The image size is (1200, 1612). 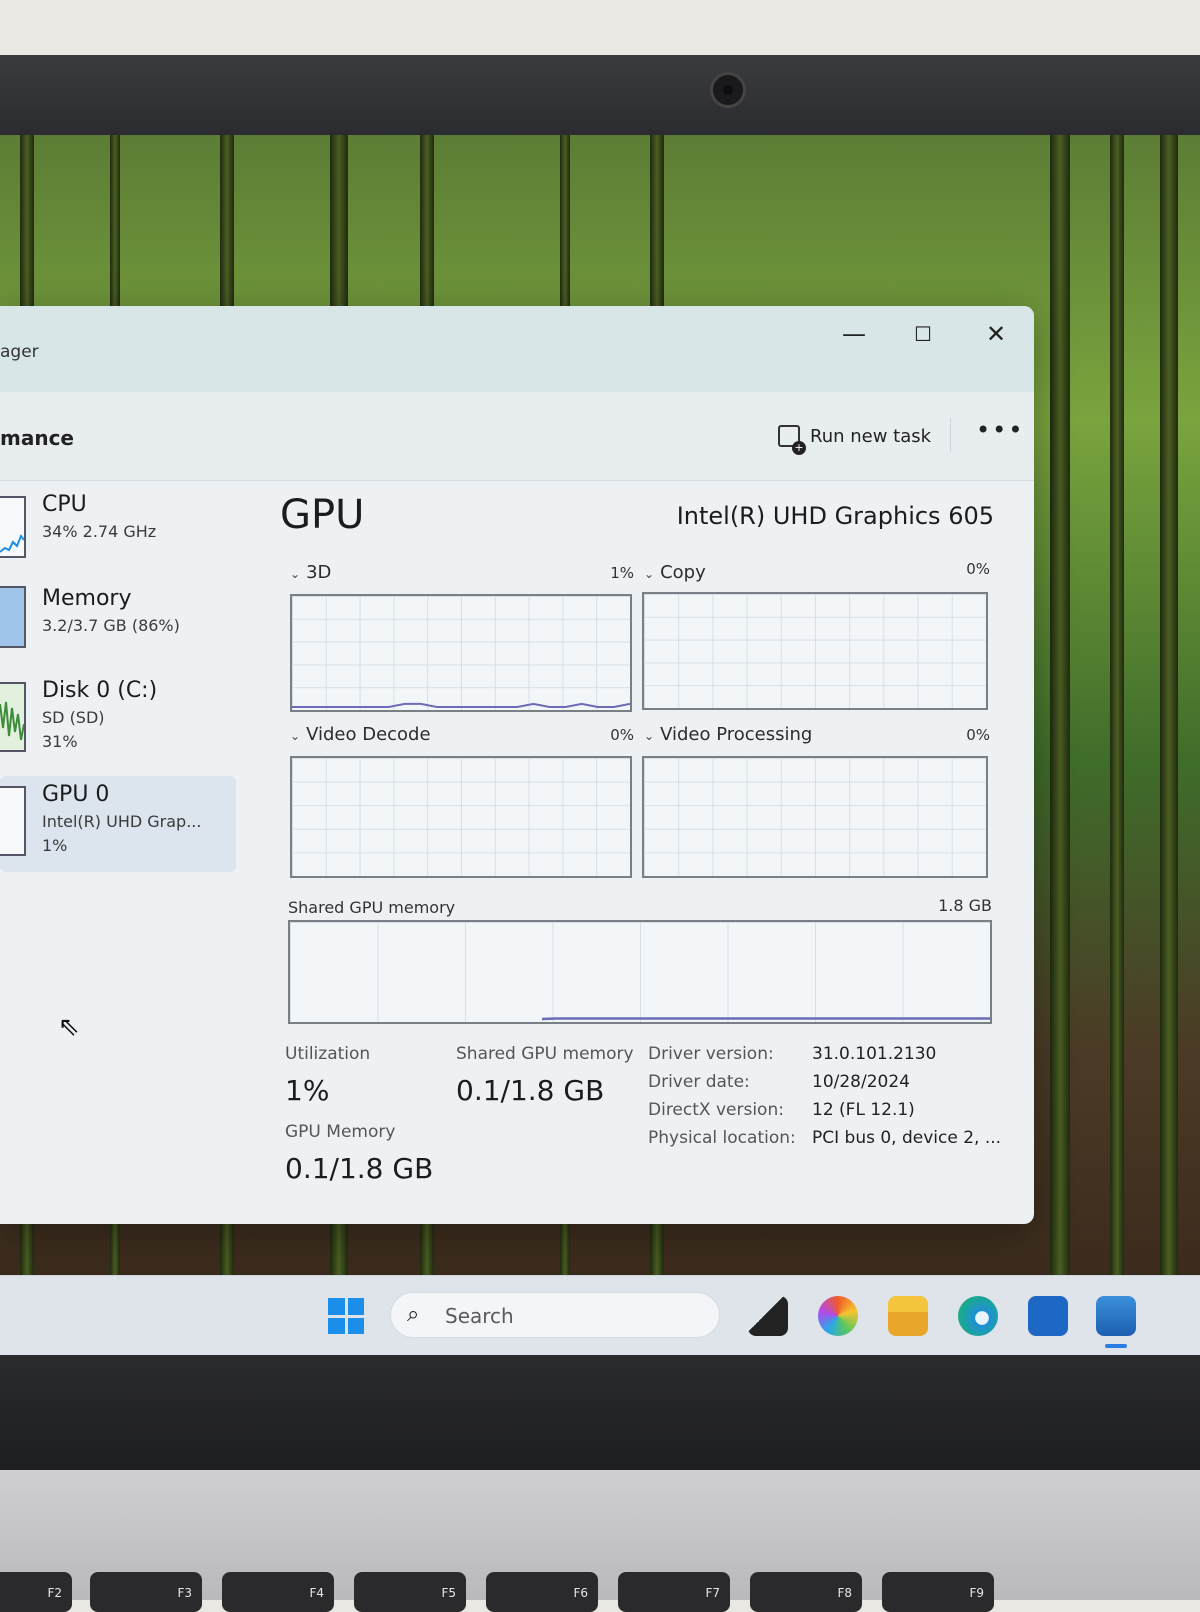 What do you see at coordinates (622, 573) in the screenshot?
I see `engine-percent-3d: 1%` at bounding box center [622, 573].